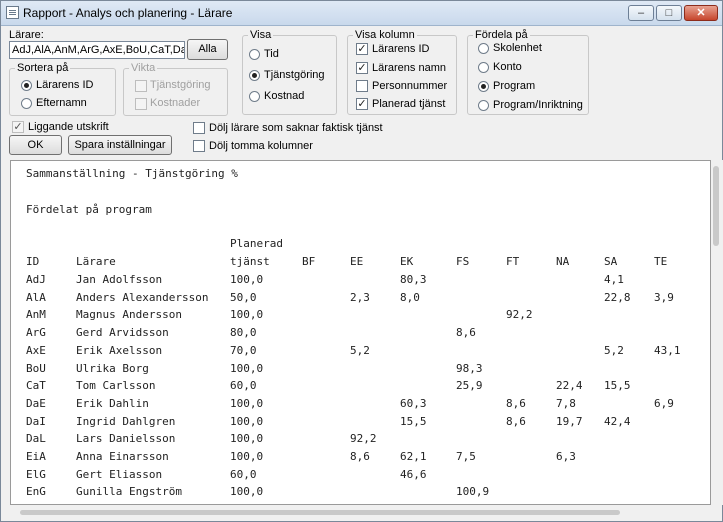 Image resolution: width=723 pixels, height=522 pixels. Describe the element at coordinates (243, 333) in the screenshot. I see `table-cell-planned: 80,0` at that location.